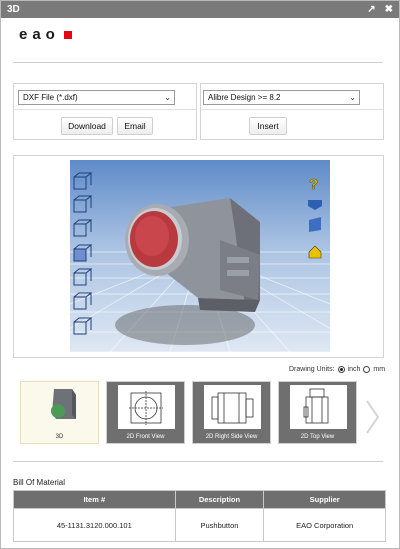 This screenshot has height=549, width=400. What do you see at coordinates (192, 255) in the screenshot?
I see `pushbutton-model` at bounding box center [192, 255].